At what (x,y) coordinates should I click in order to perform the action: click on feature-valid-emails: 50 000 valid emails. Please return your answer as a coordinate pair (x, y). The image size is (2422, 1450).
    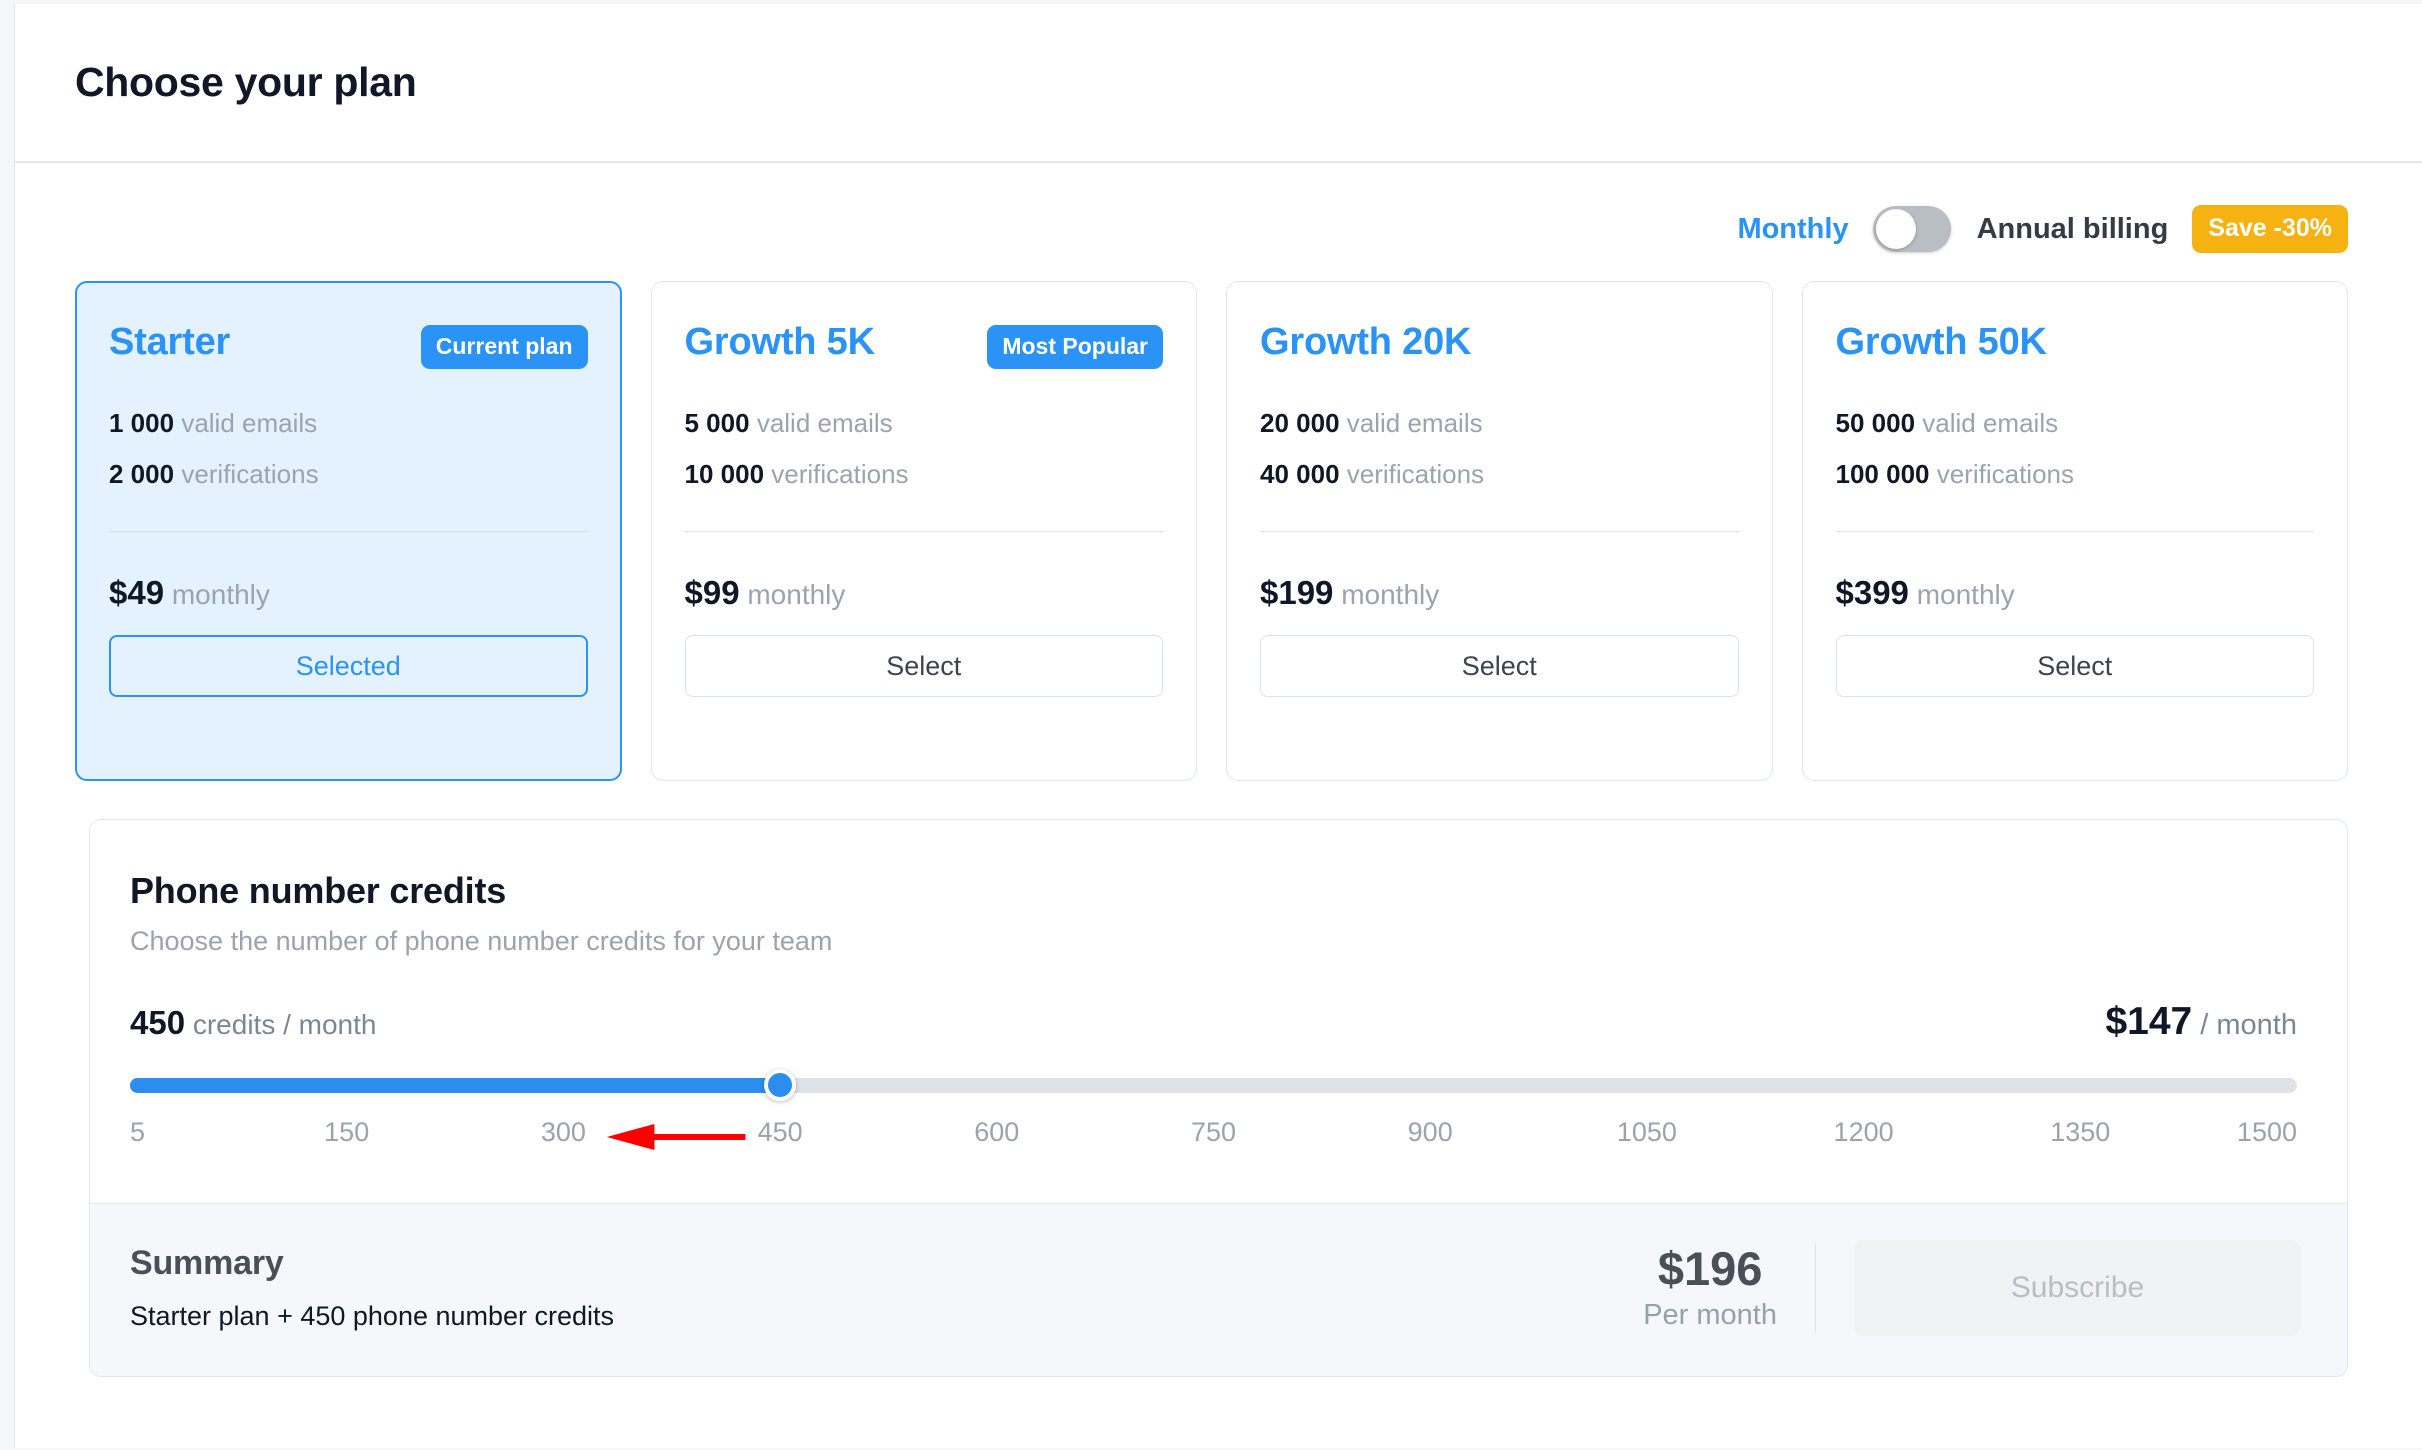
    Looking at the image, I should click on (2075, 423).